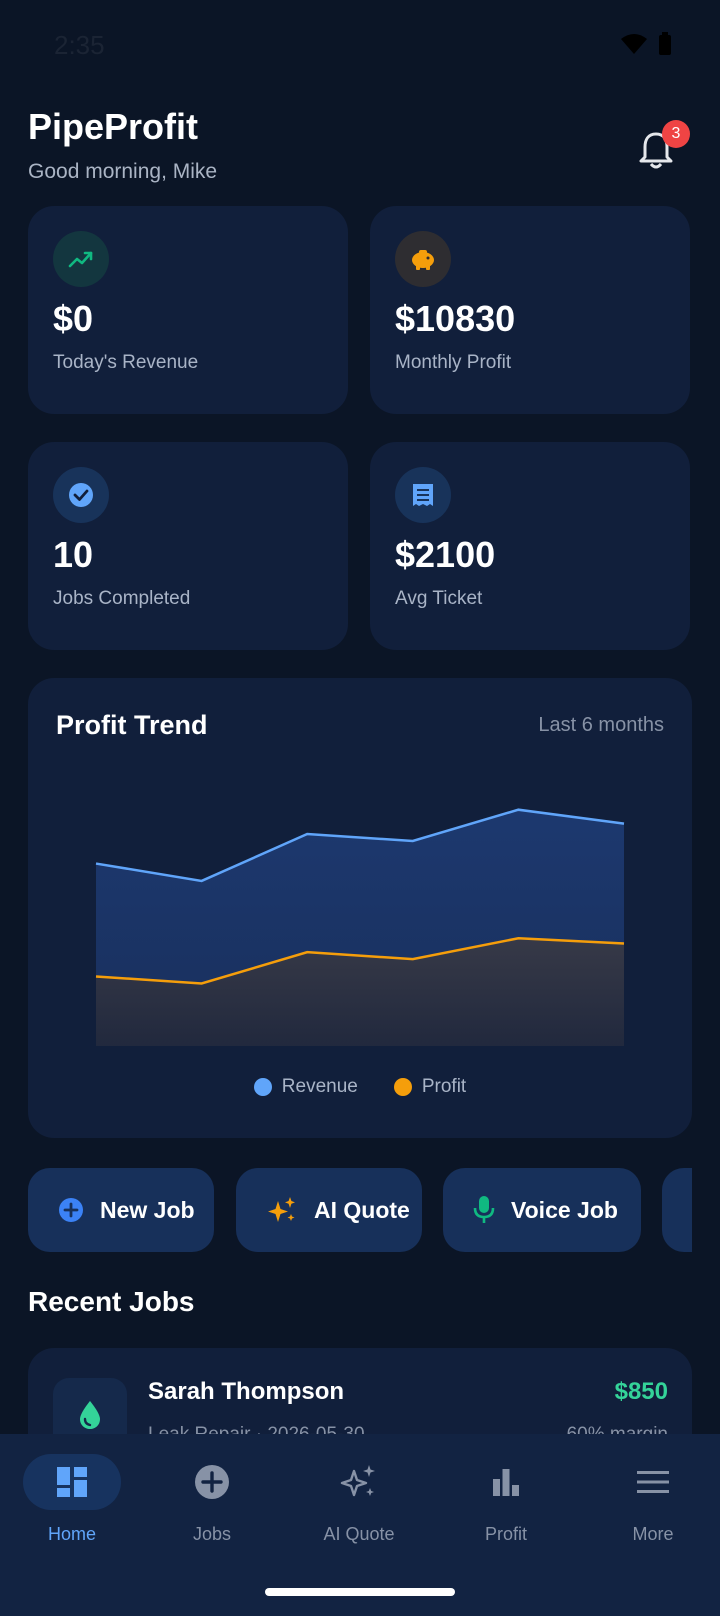 This screenshot has width=720, height=1616. I want to click on bar-chart-icon, so click(506, 1482).